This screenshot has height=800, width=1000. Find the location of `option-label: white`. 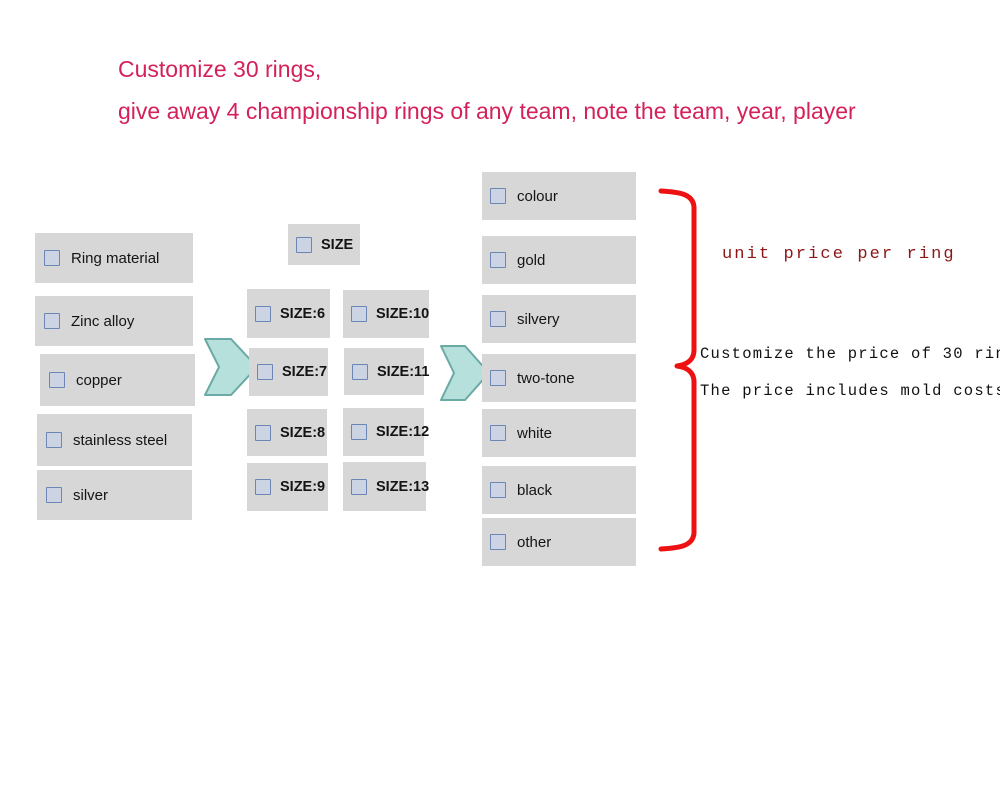

option-label: white is located at coordinates (535, 433).